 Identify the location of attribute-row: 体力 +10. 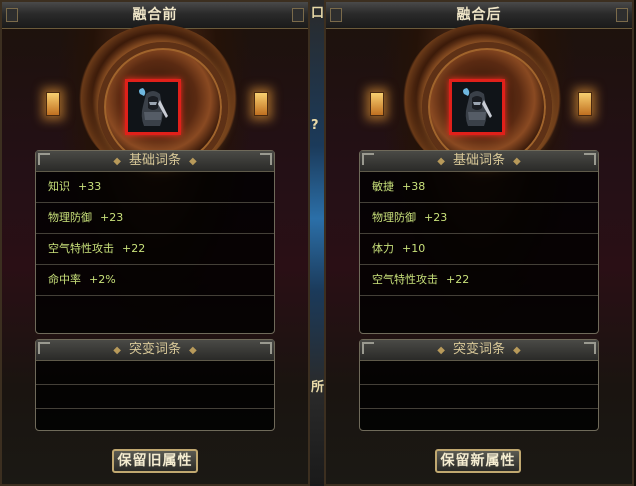
(479, 249).